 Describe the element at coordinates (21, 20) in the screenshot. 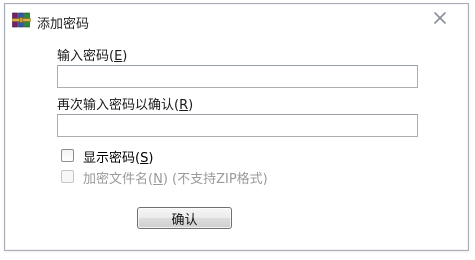

I see `winrar-books-icon` at that location.